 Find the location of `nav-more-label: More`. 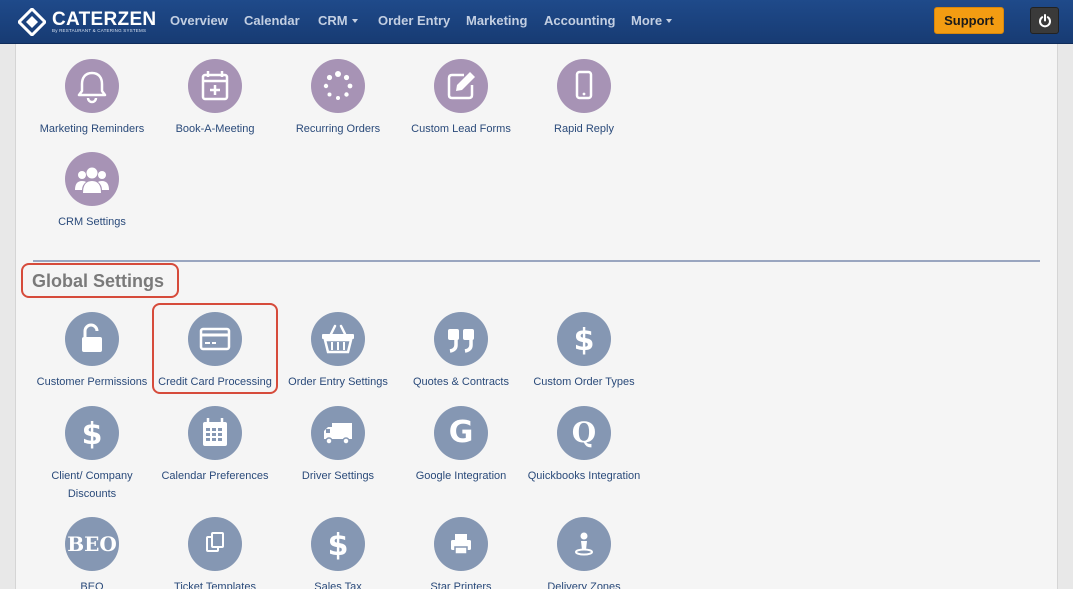

nav-more-label: More is located at coordinates (647, 20).